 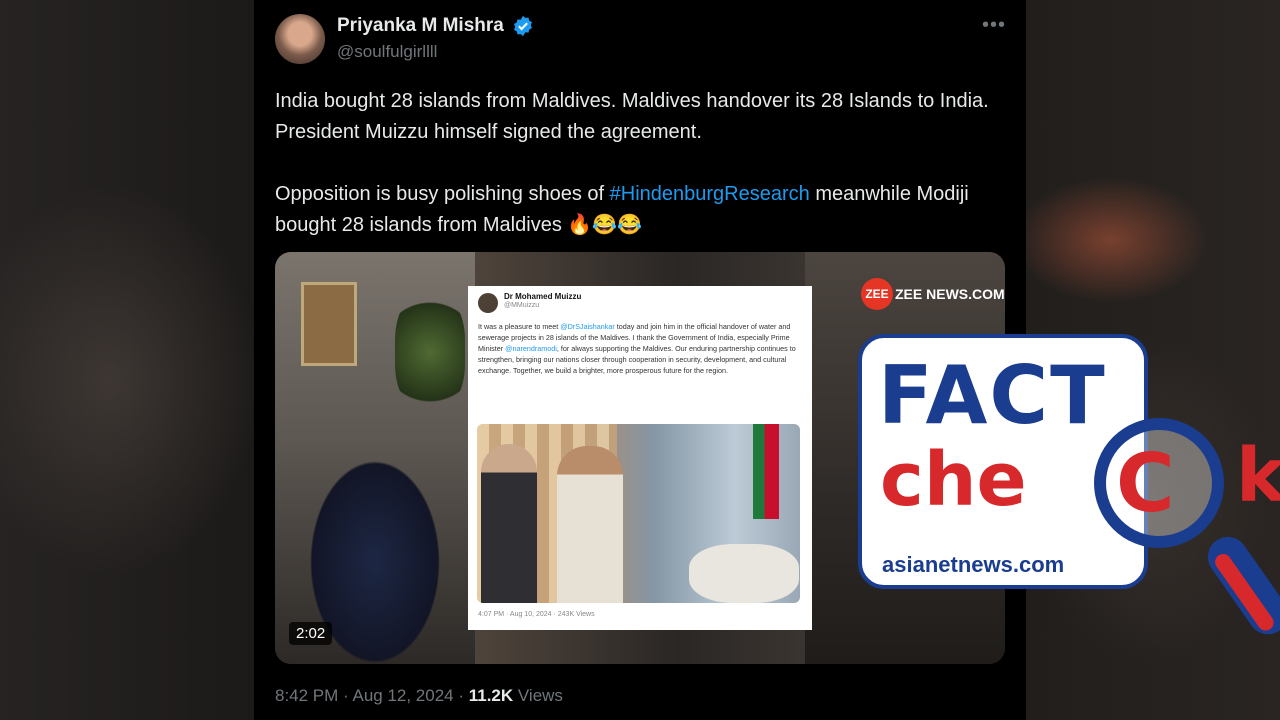 I want to click on embedded-photo, so click(x=638, y=513).